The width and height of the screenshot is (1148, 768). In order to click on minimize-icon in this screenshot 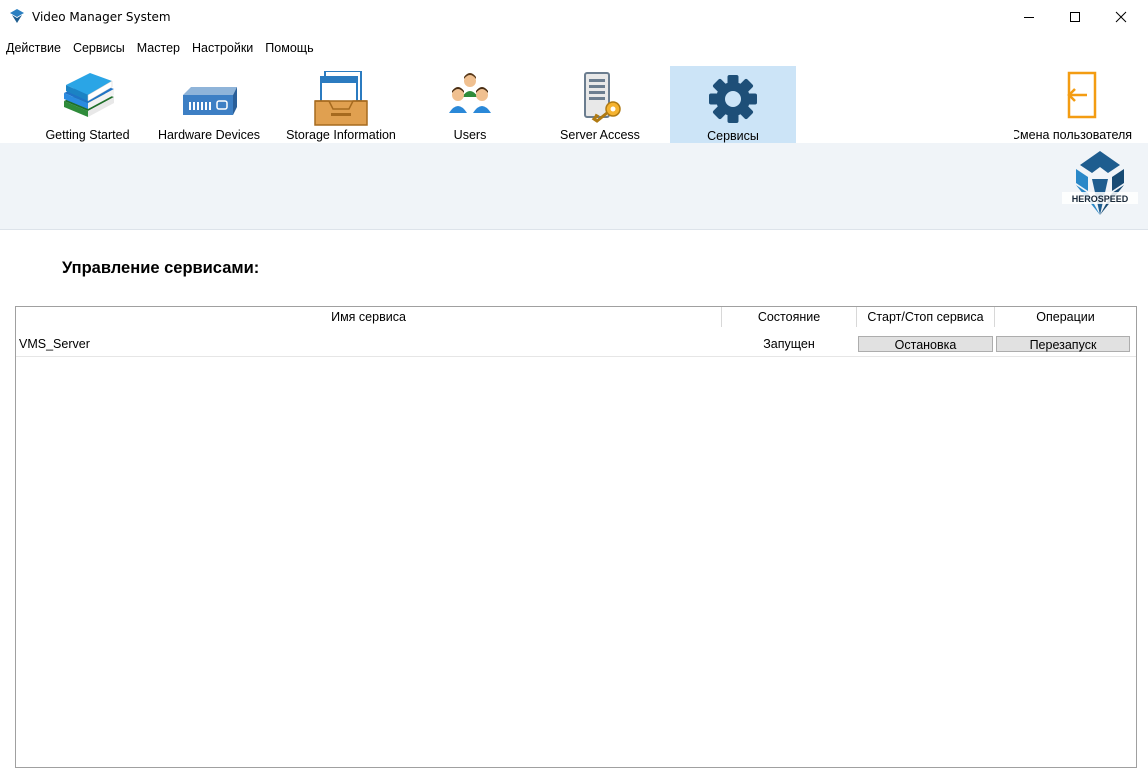, I will do `click(1029, 17)`.